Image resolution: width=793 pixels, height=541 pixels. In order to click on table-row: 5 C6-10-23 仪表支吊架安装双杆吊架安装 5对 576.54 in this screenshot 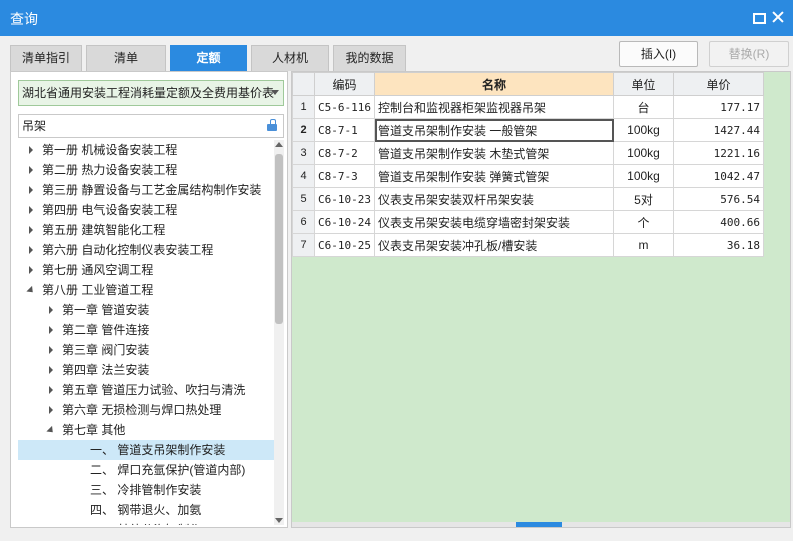, I will do `click(528, 199)`.